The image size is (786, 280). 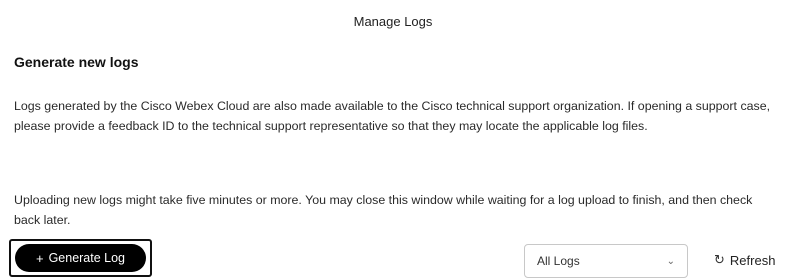 I want to click on refresh-button: ↻ Refresh, so click(x=744, y=260).